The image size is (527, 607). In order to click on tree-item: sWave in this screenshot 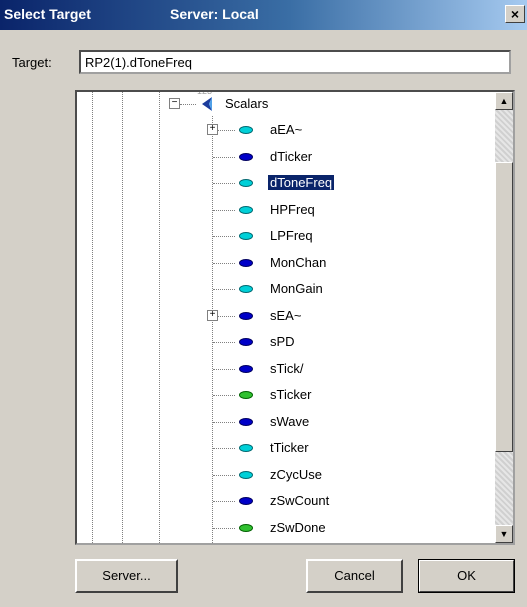, I will do `click(295, 423)`.